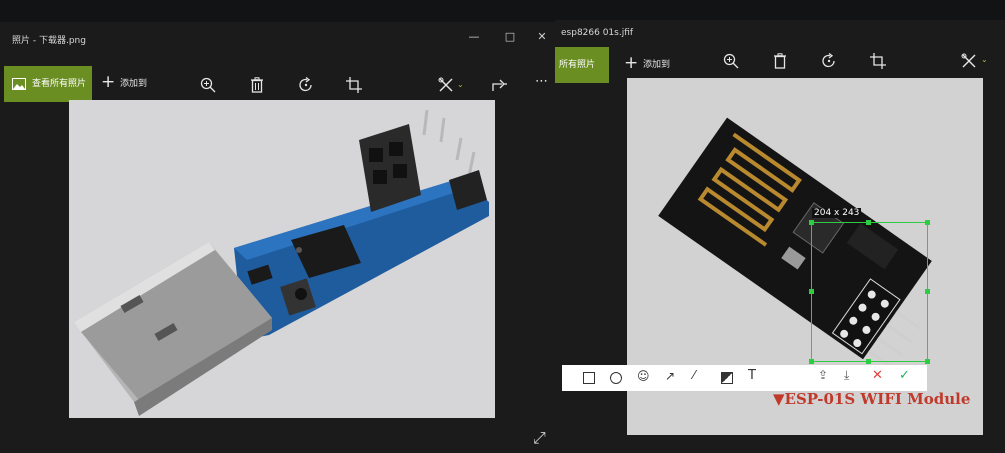 The height and width of the screenshot is (453, 1005). I want to click on right-title-bar: esp8266 01s.jfif, so click(780, 35).